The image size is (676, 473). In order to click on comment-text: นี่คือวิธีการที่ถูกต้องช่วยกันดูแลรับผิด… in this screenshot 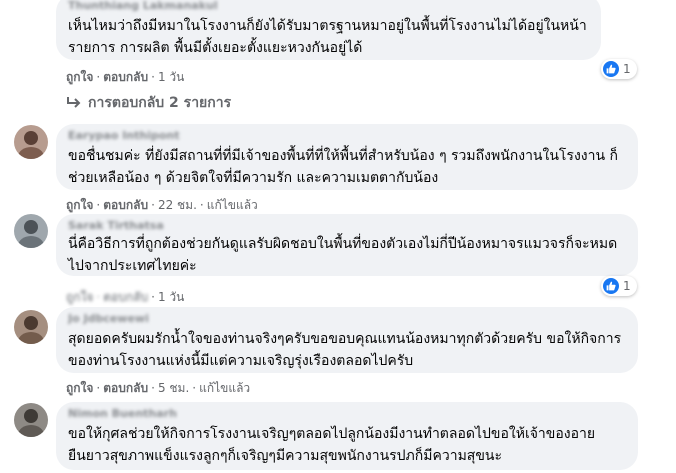, I will do `click(343, 255)`.